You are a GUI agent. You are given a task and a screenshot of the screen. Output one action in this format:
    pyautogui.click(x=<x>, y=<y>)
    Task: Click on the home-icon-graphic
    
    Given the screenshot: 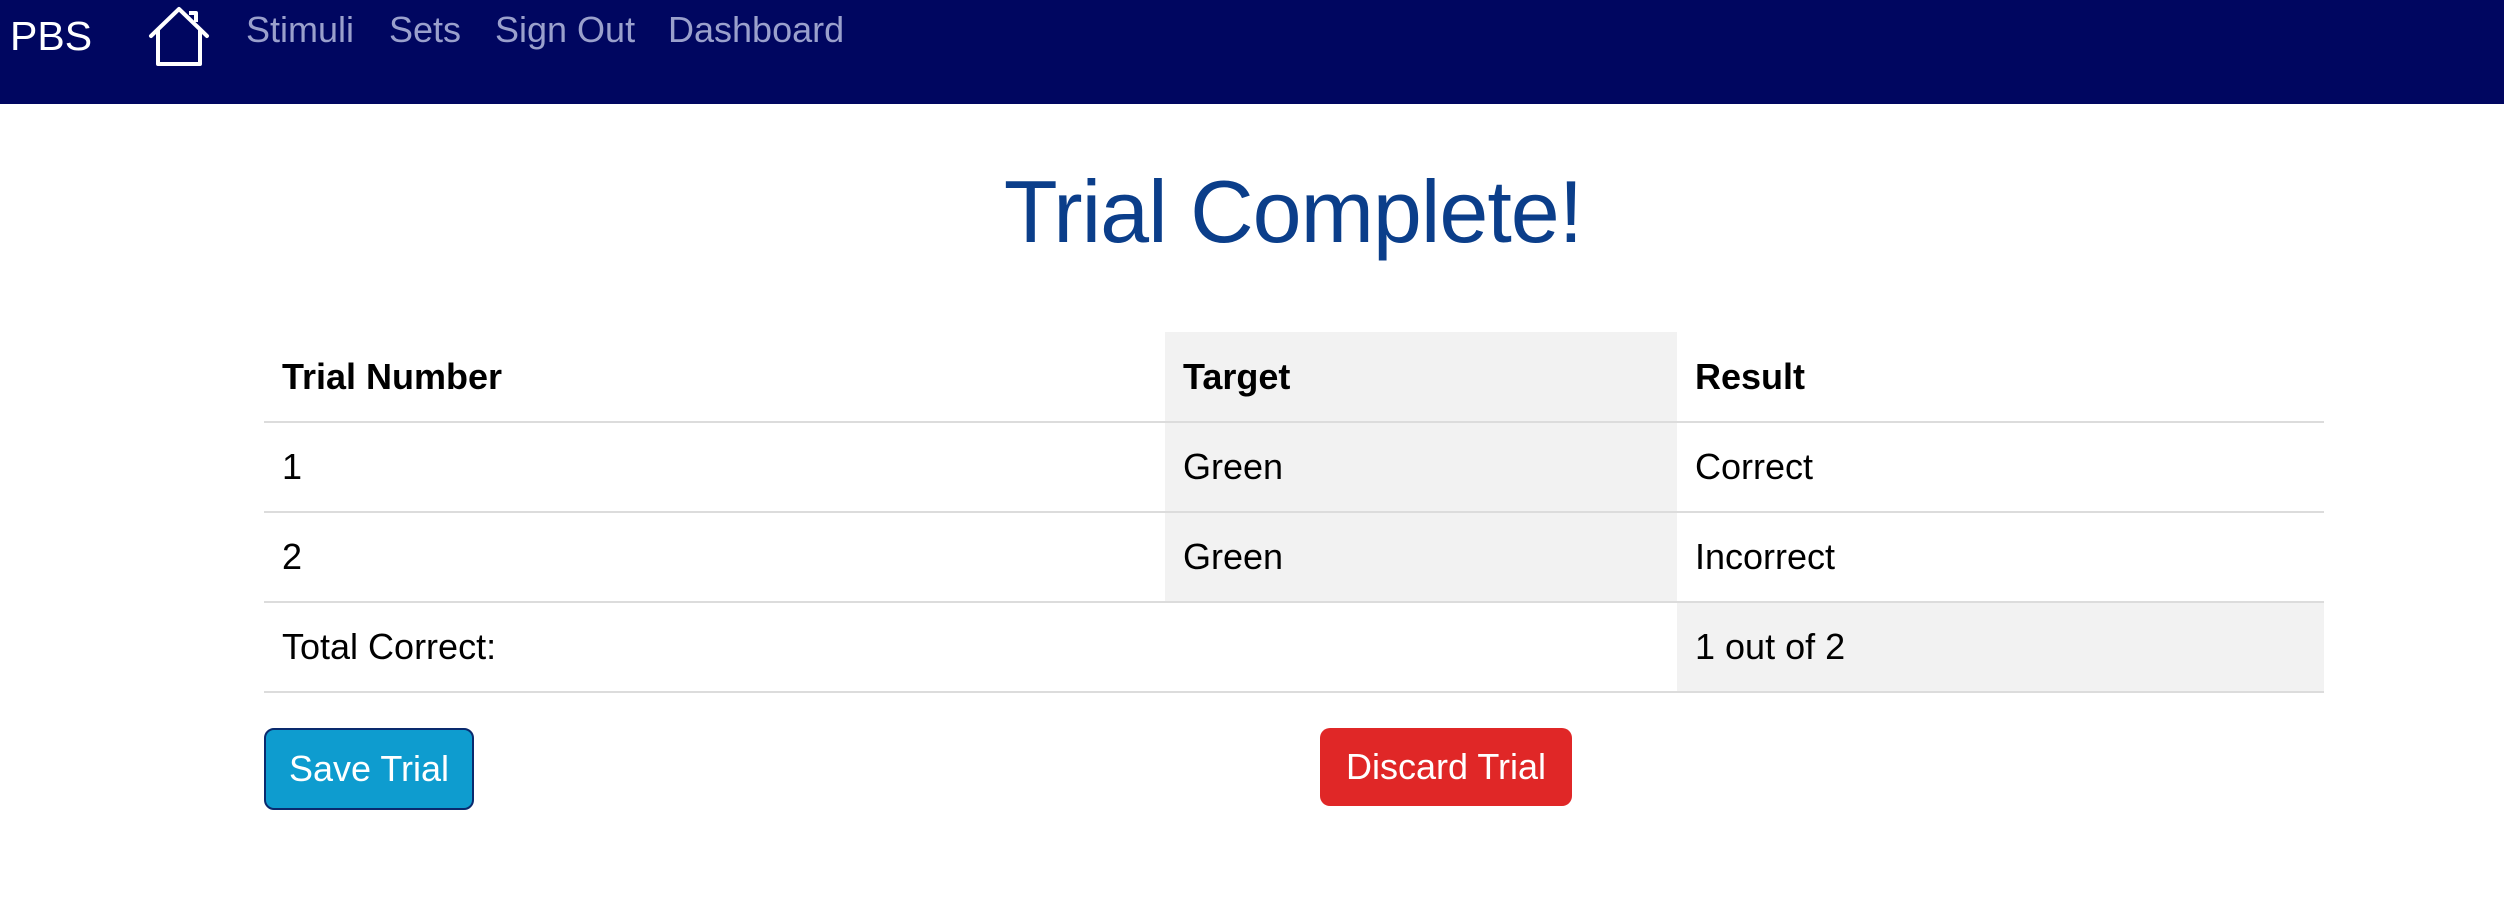 What is the action you would take?
    pyautogui.click(x=179, y=36)
    